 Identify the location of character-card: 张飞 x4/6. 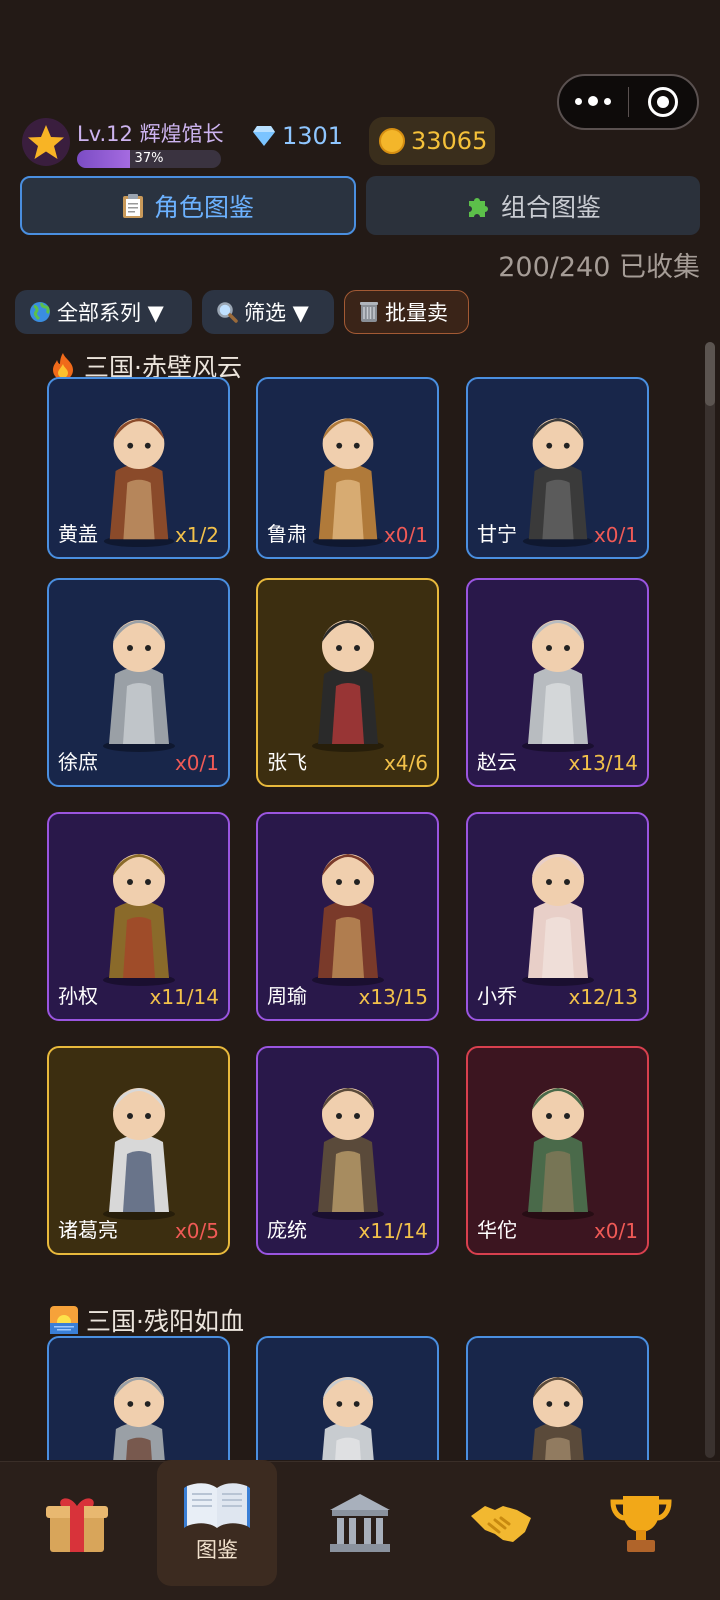
(347, 682).